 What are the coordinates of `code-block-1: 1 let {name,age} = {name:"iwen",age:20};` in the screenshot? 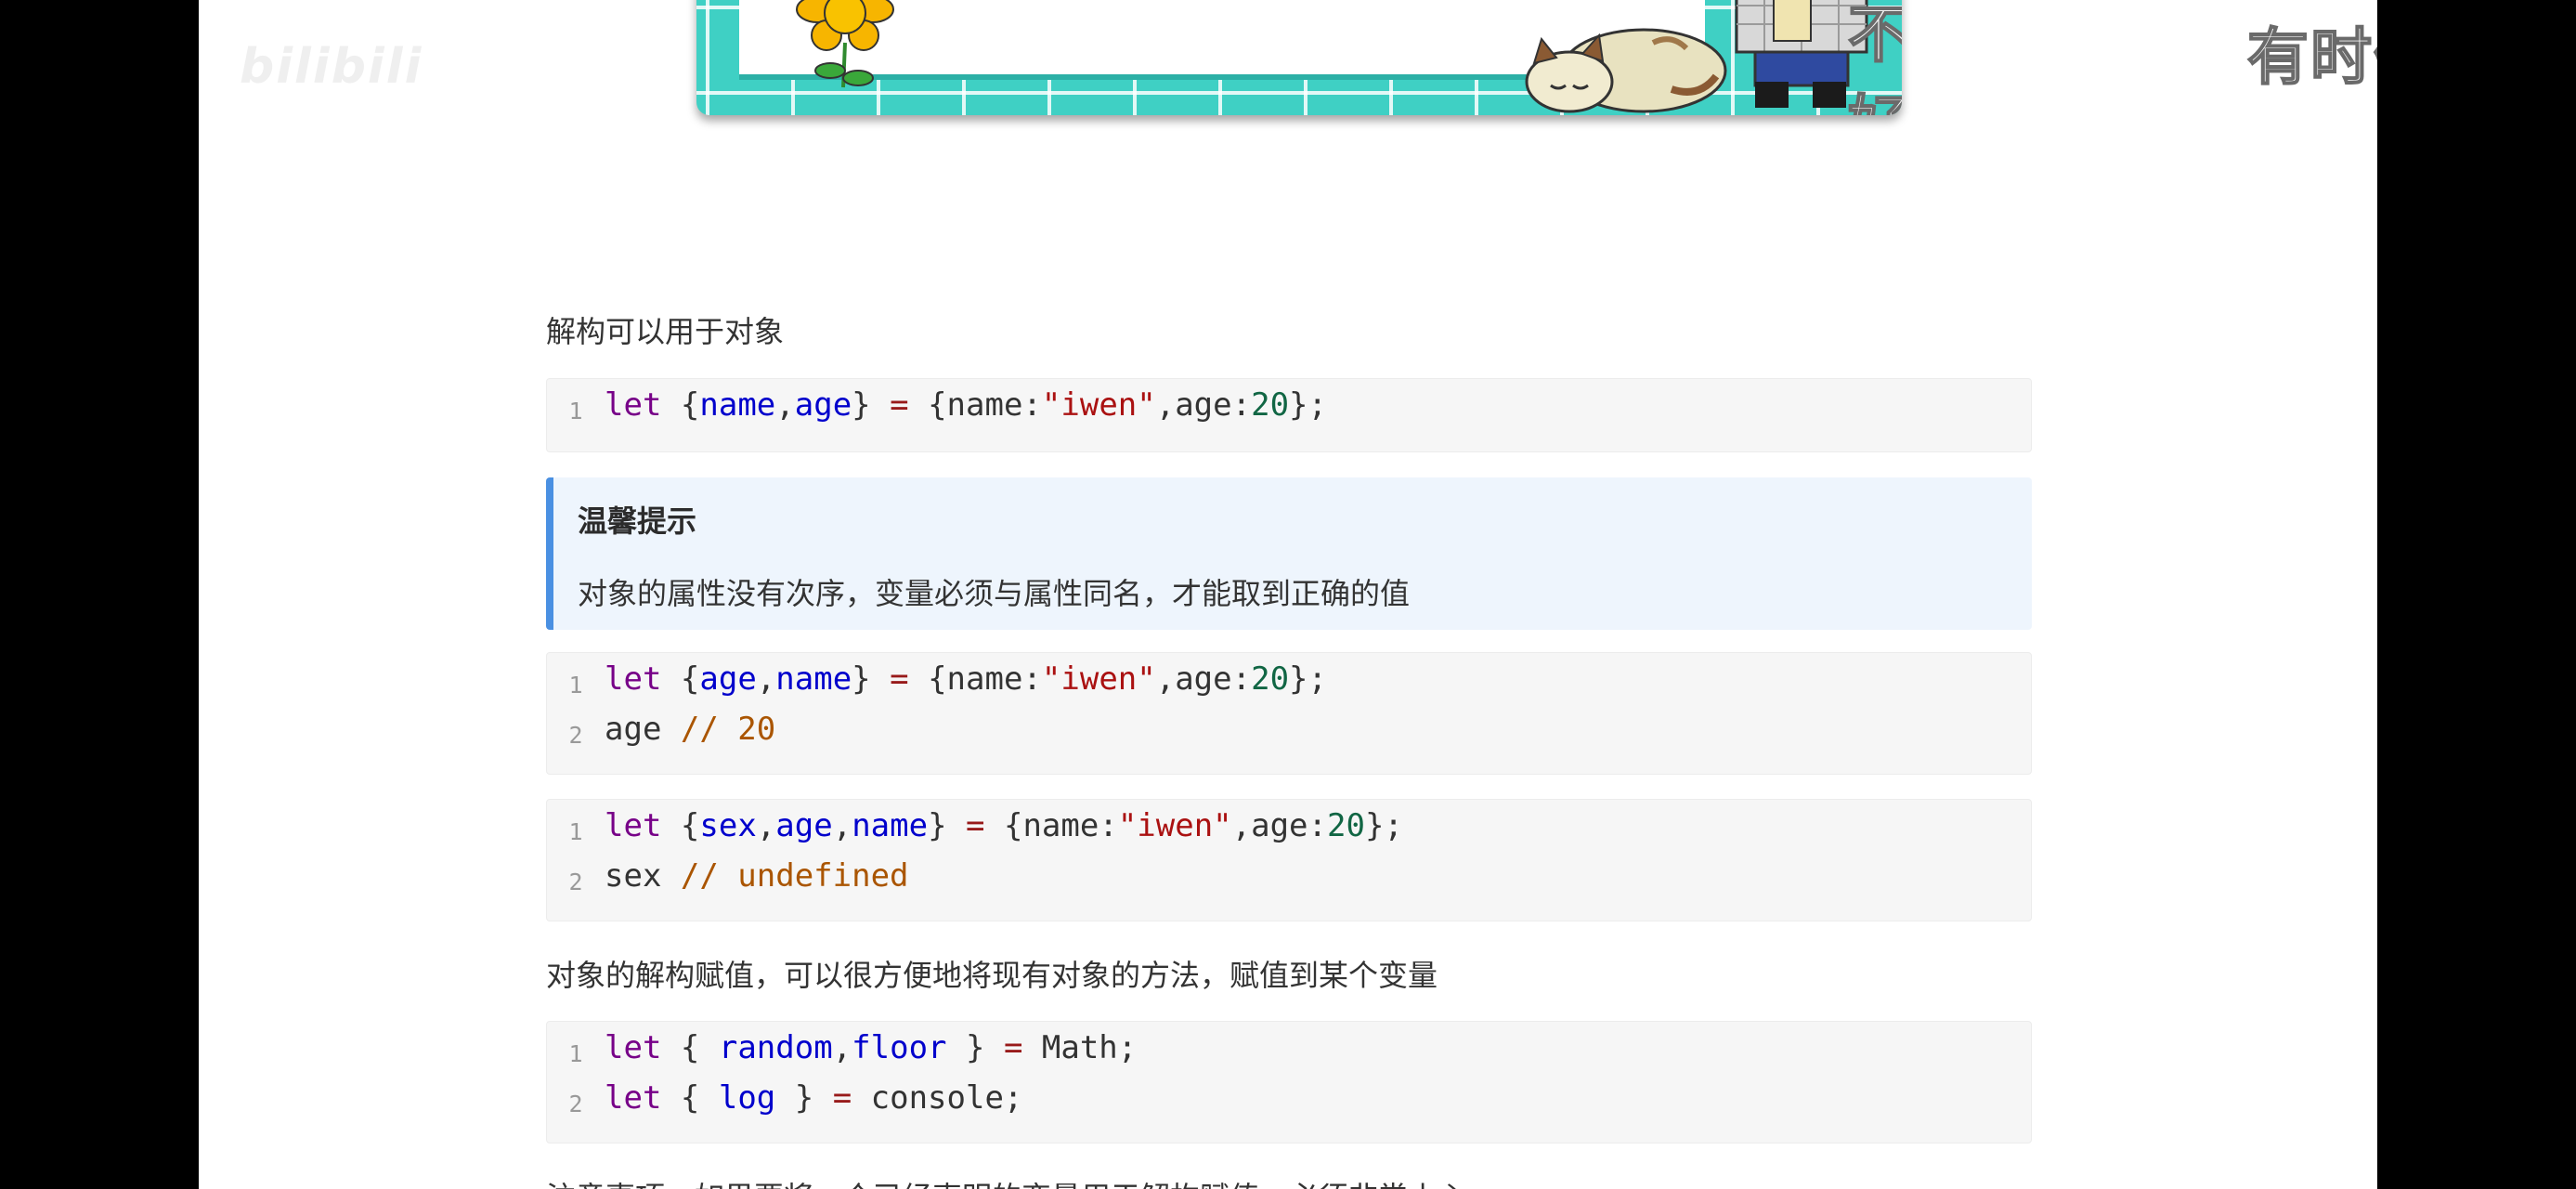 It's located at (1289, 415).